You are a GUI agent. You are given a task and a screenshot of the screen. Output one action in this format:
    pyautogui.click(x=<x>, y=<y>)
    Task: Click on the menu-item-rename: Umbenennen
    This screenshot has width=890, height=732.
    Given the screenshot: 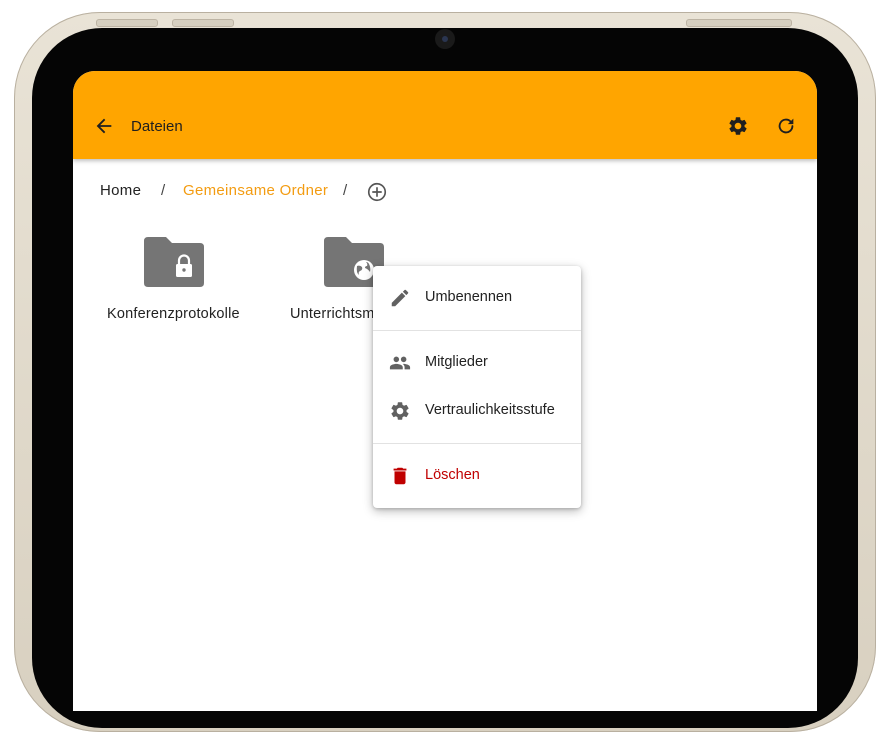 What is the action you would take?
    pyautogui.click(x=477, y=298)
    